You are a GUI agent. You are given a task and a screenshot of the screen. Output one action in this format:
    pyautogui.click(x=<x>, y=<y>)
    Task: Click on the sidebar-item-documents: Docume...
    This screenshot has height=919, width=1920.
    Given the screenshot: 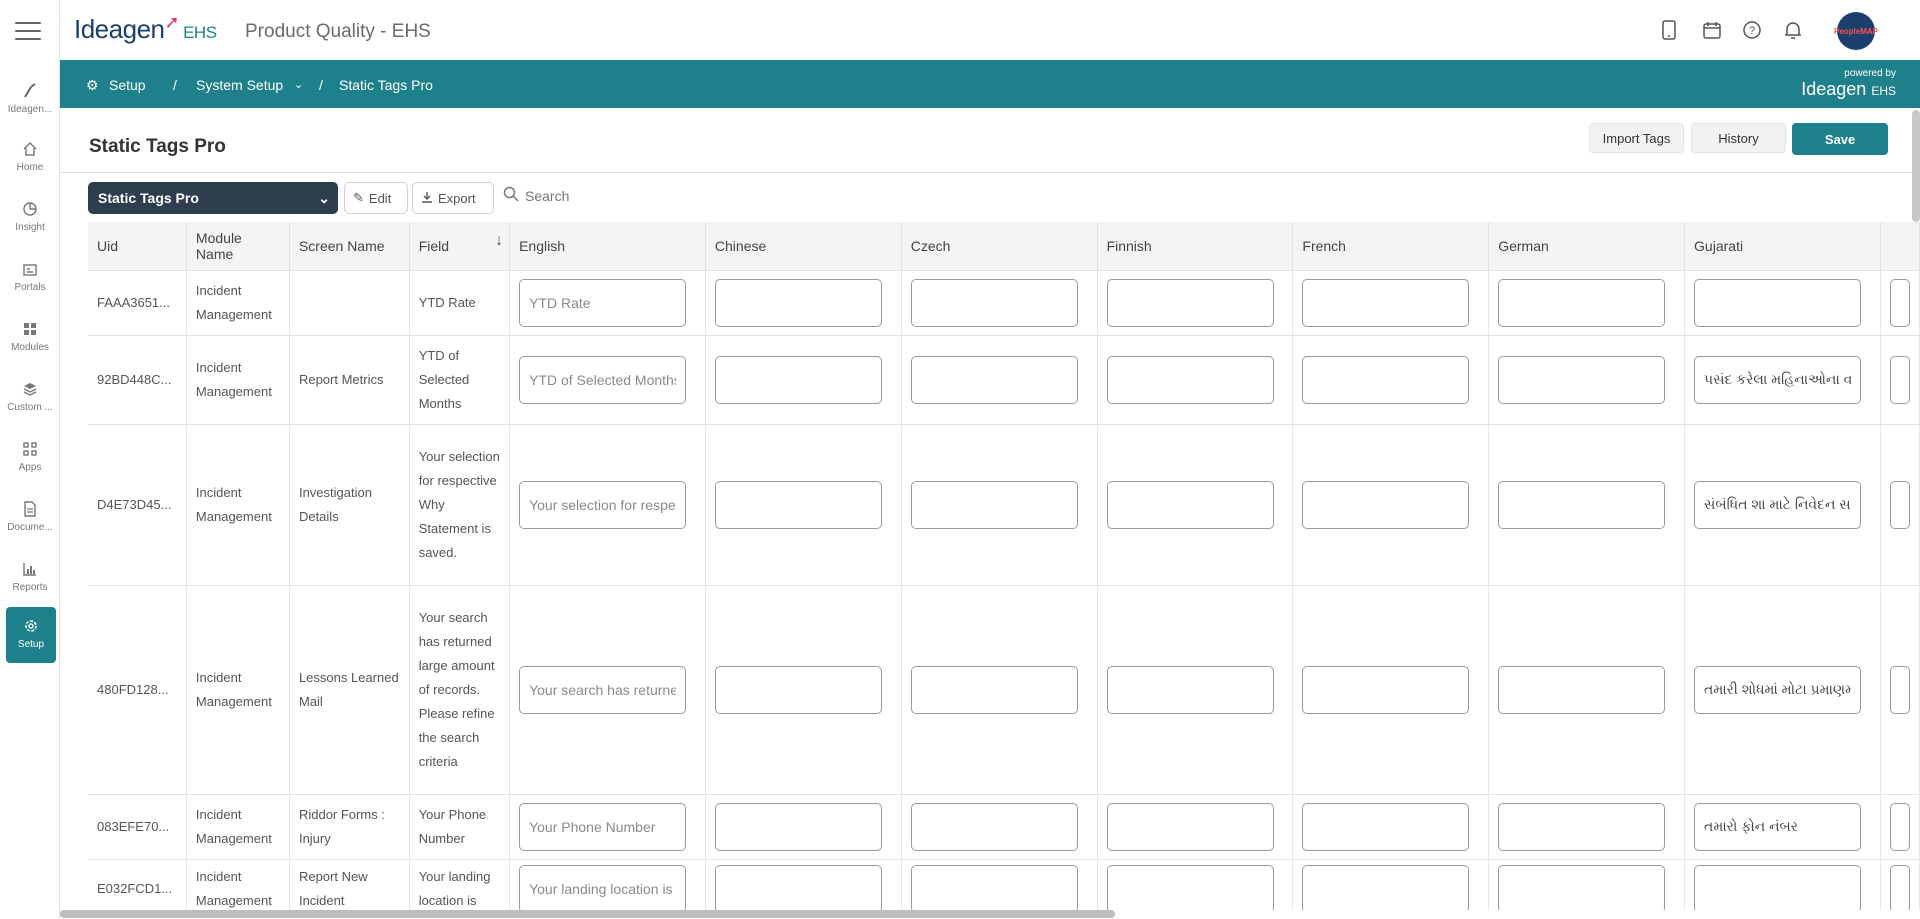 What is the action you would take?
    pyautogui.click(x=30, y=518)
    